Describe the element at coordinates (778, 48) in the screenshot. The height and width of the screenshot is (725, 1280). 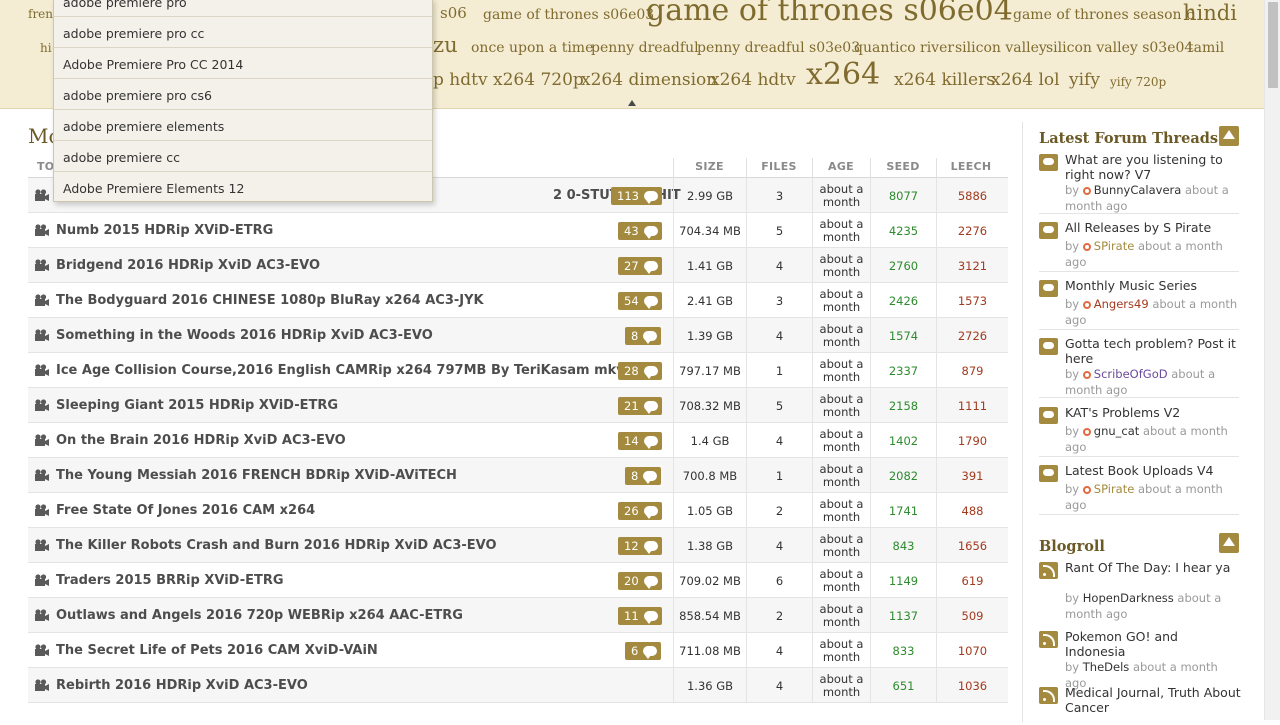
I see `tag-link: penny dreadful s03e03` at that location.